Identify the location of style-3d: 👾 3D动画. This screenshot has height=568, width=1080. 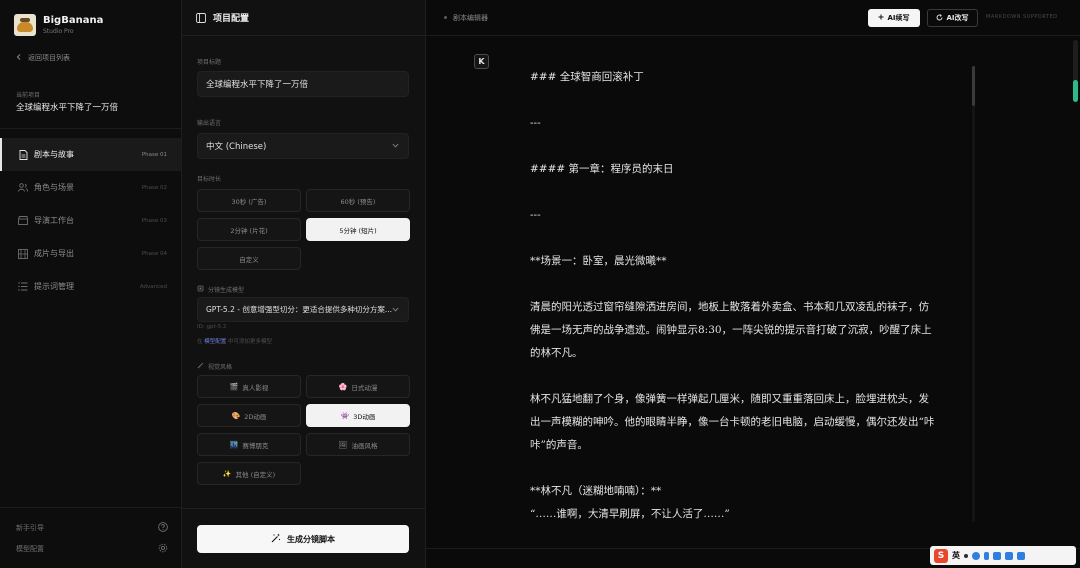
(358, 415).